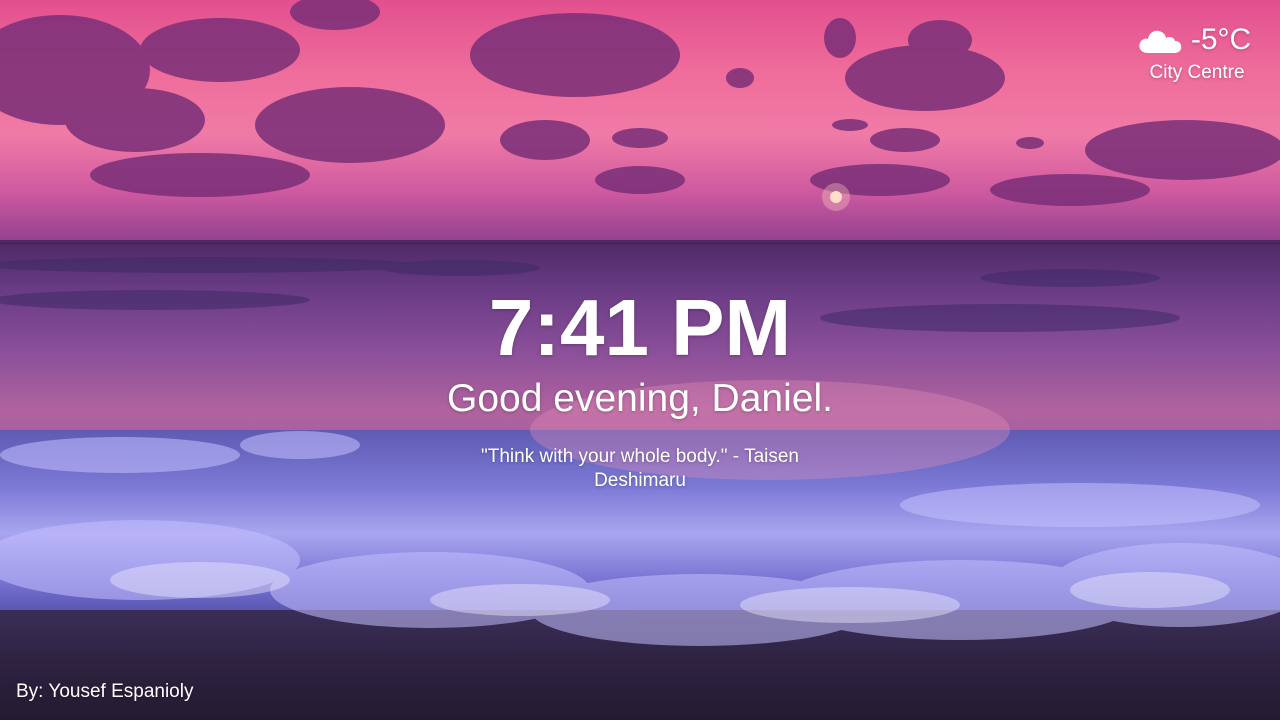 The image size is (1280, 720). Describe the element at coordinates (1197, 72) in the screenshot. I see `weather-location: City Centre` at that location.